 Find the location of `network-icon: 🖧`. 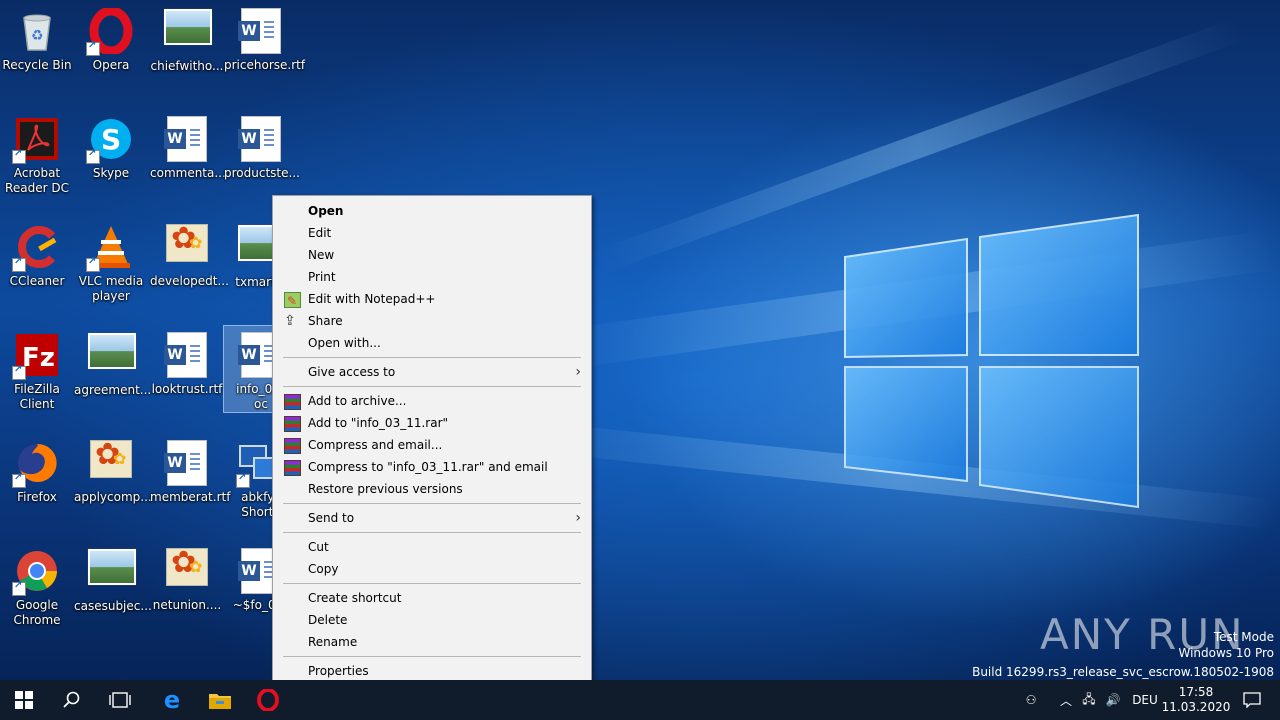

network-icon: 🖧 is located at coordinates (1089, 698).